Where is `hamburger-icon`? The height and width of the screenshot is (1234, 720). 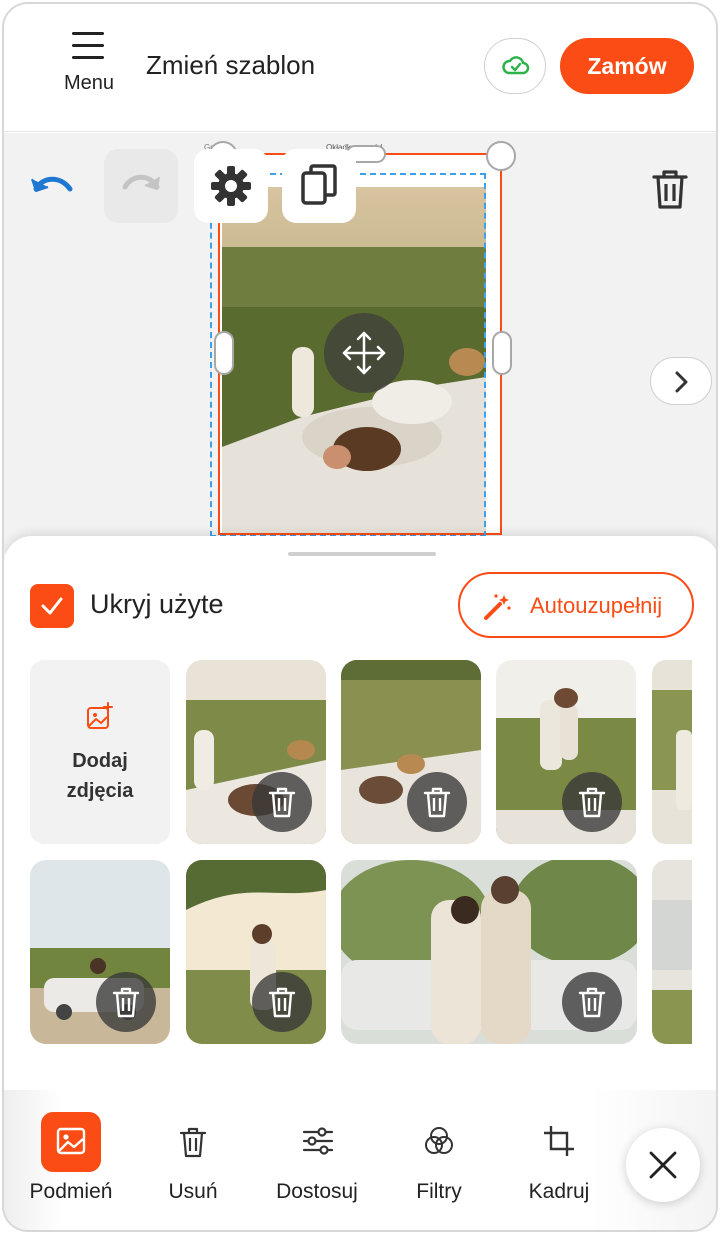
hamburger-icon is located at coordinates (88, 47).